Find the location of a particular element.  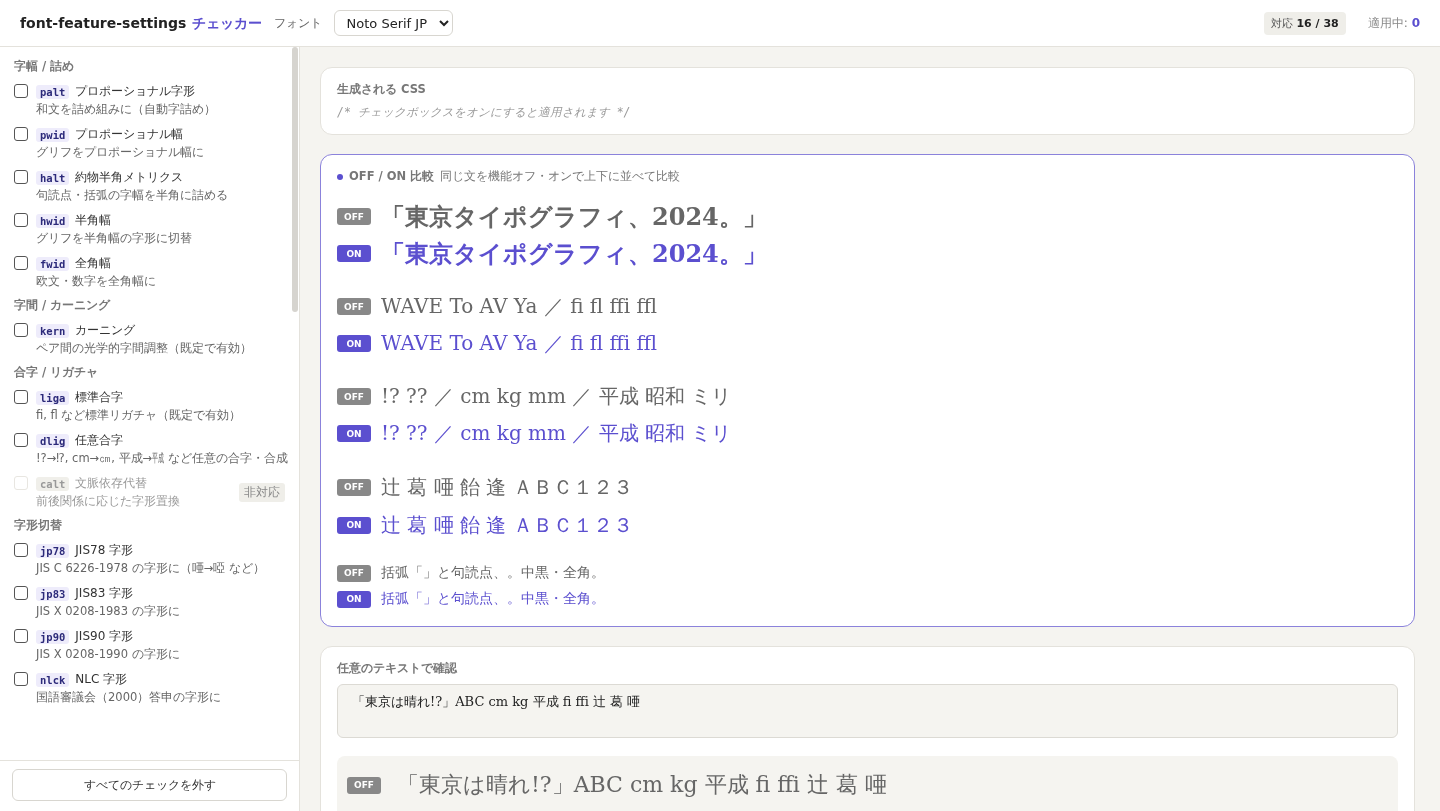

panel-label: 生成される CSS is located at coordinates (382, 89).